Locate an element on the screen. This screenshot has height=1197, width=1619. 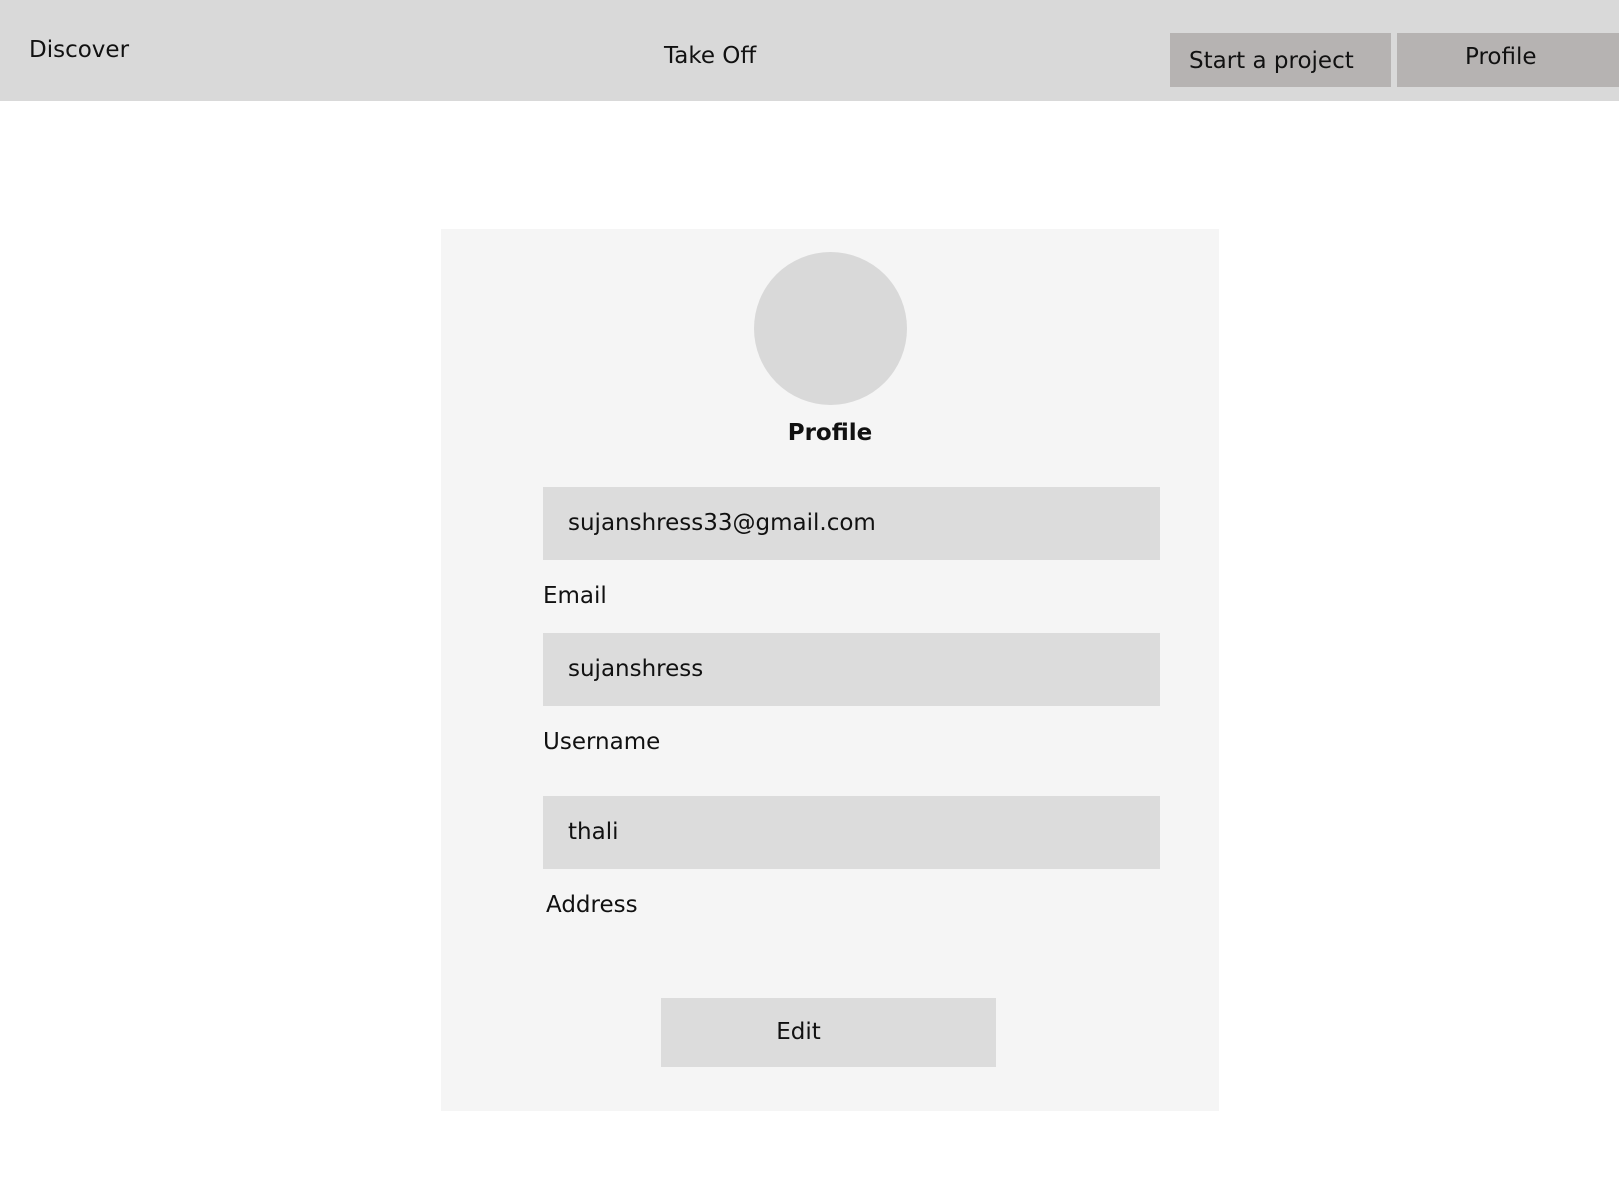
username-field: sujanshress is located at coordinates (851, 669).